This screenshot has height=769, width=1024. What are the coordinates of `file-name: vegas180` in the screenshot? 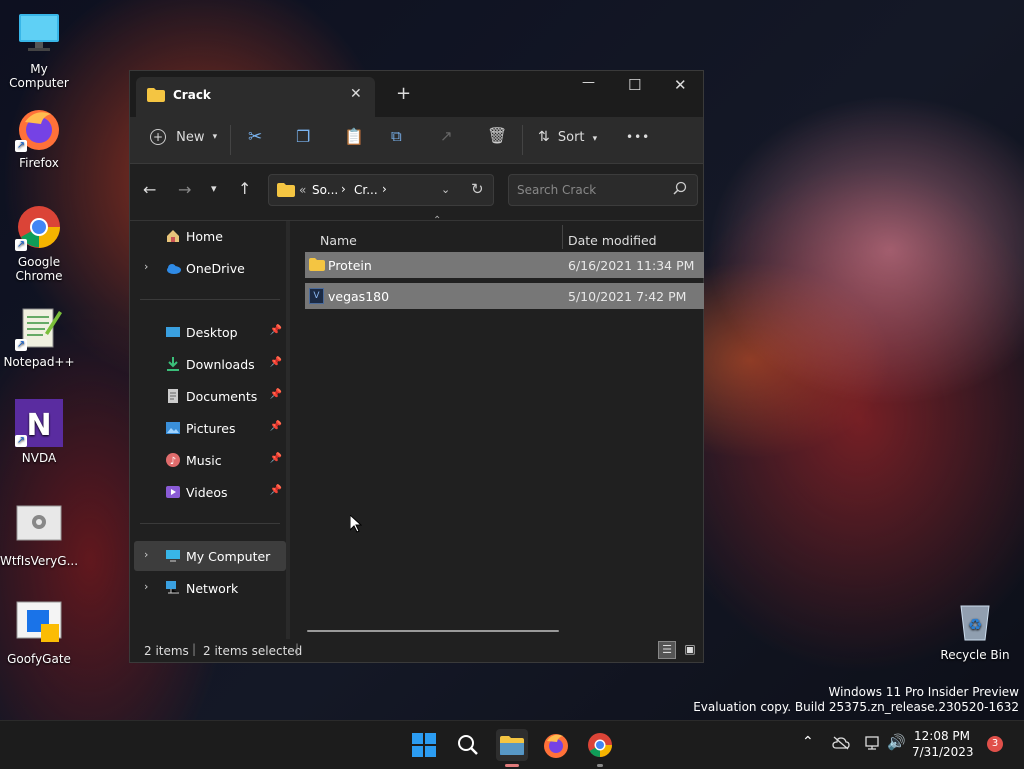 It's located at (359, 296).